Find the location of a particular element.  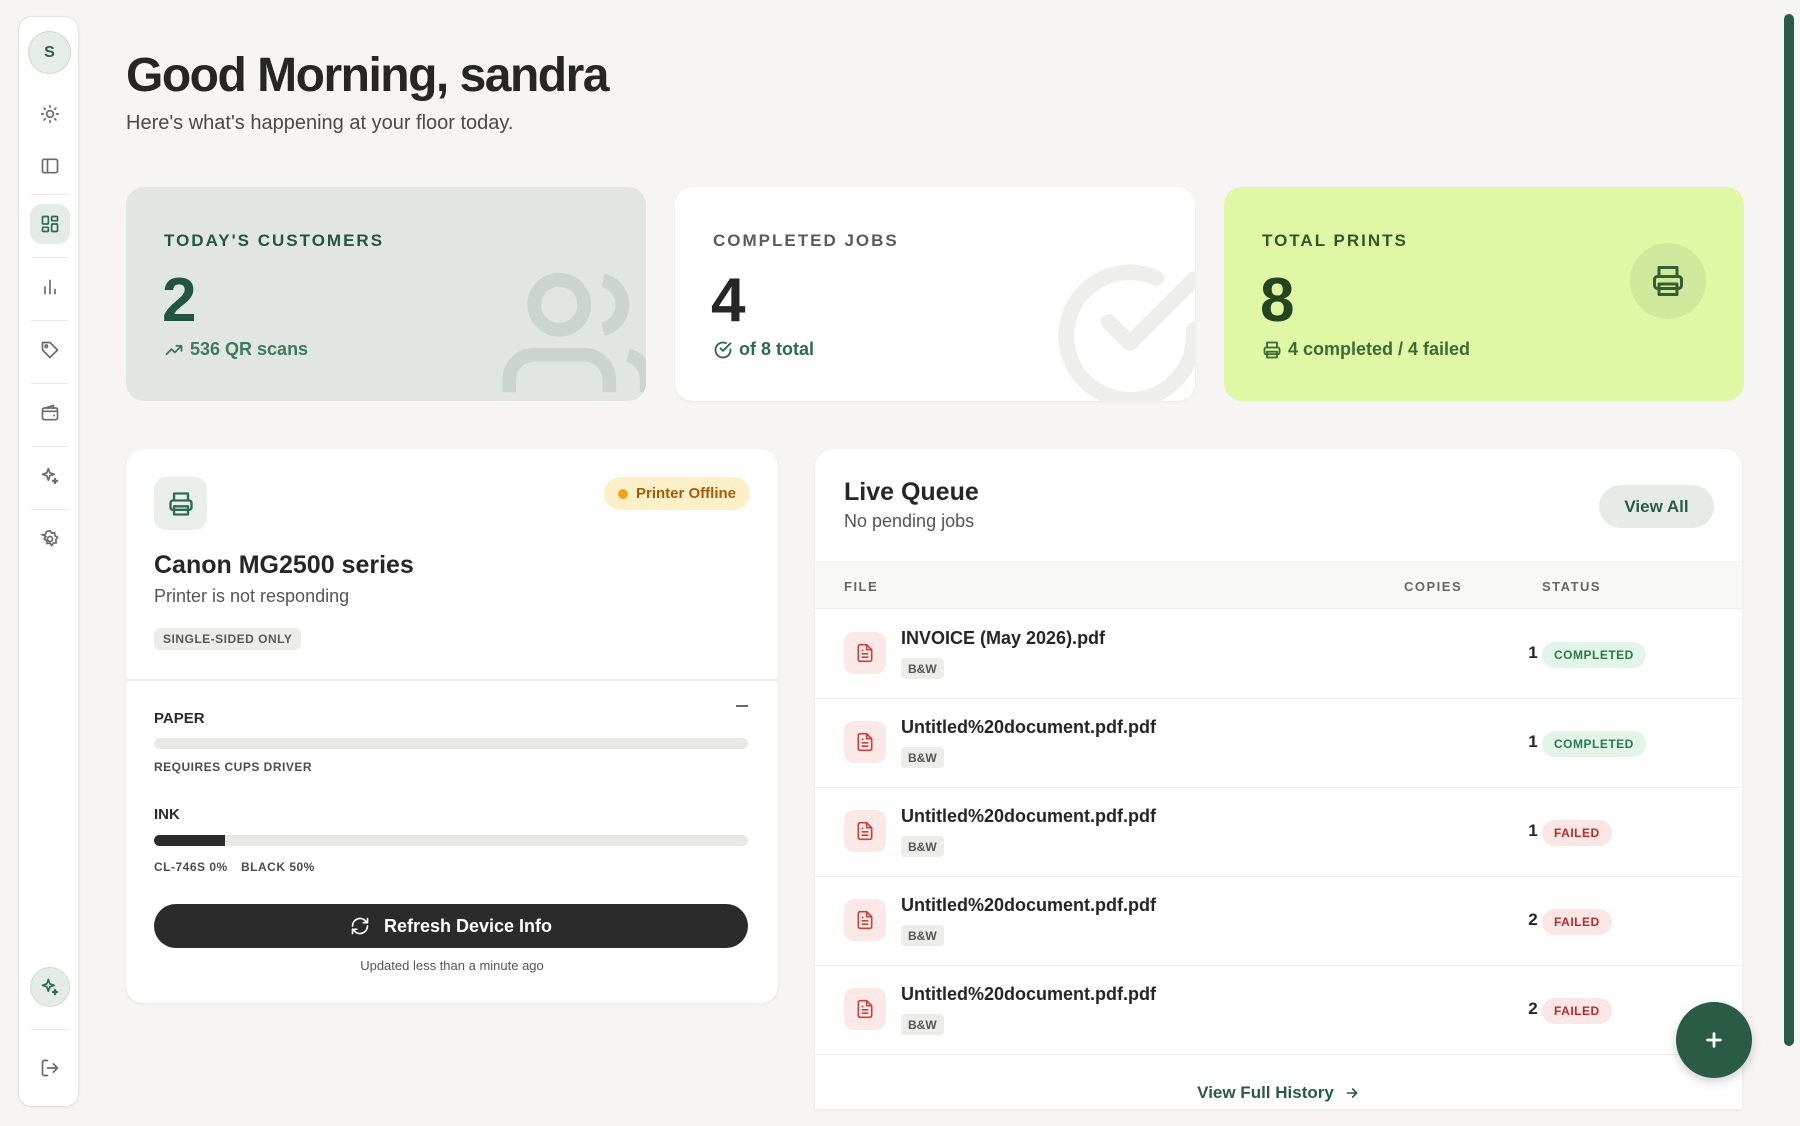

dashboard-icon is located at coordinates (50, 224).